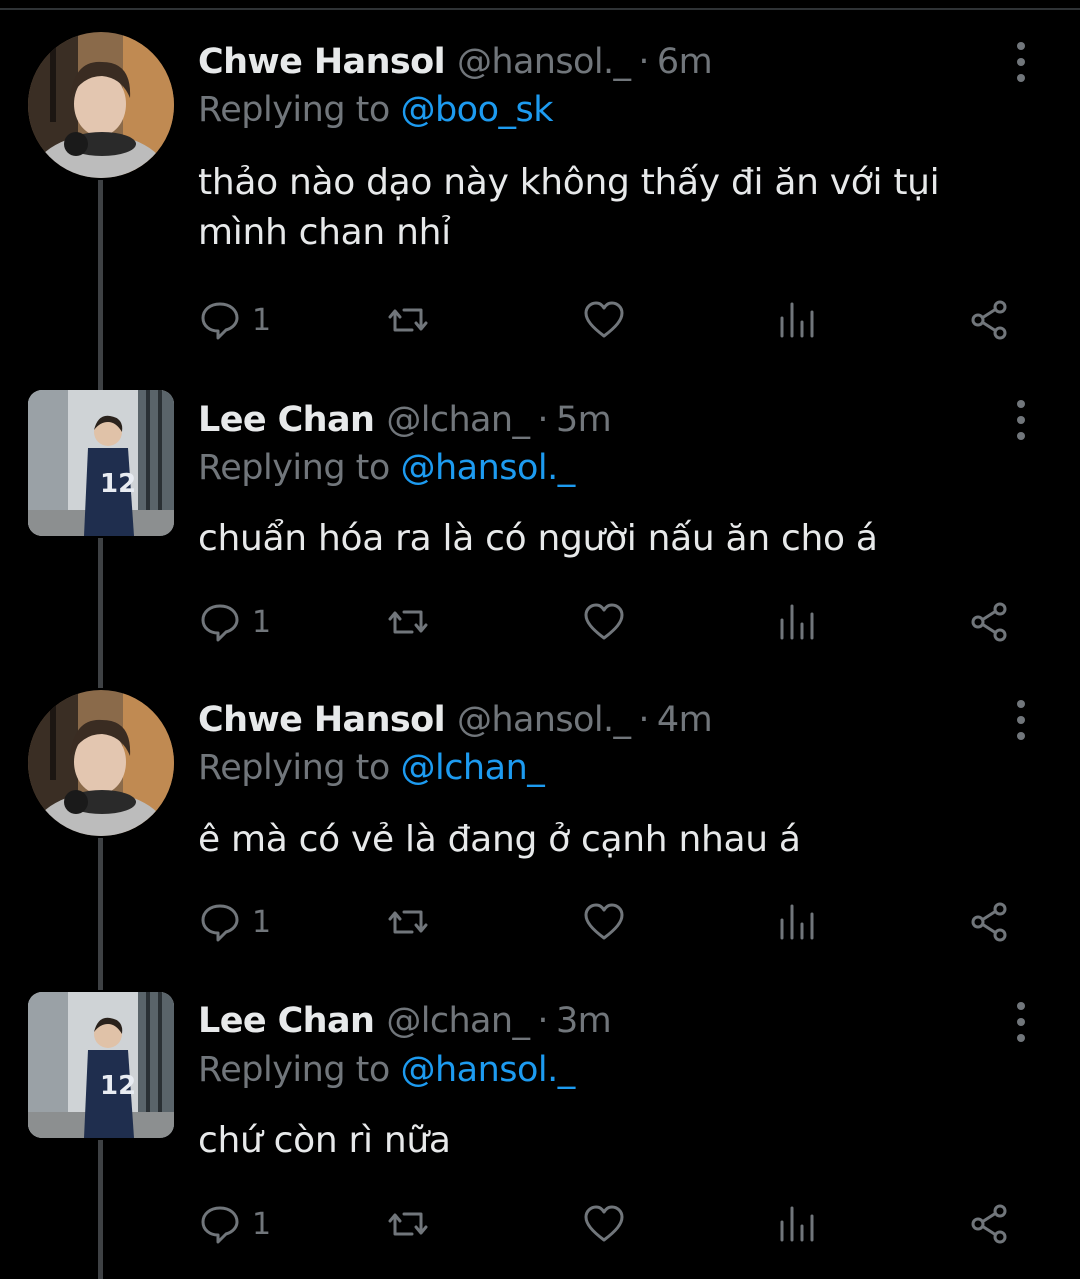  What do you see at coordinates (584, 1021) in the screenshot?
I see `timestamp: 3m` at bounding box center [584, 1021].